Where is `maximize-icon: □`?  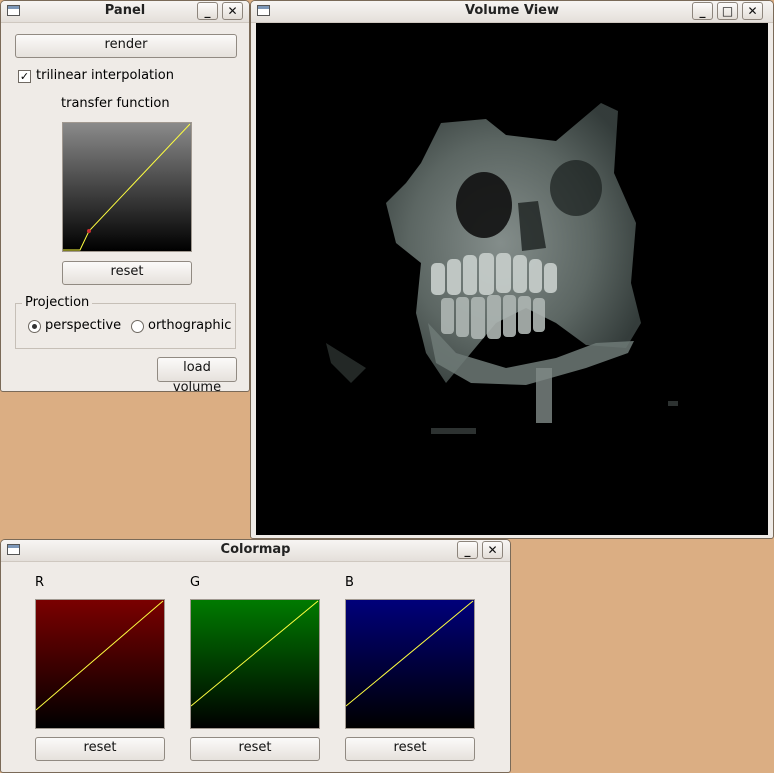 maximize-icon: □ is located at coordinates (727, 11).